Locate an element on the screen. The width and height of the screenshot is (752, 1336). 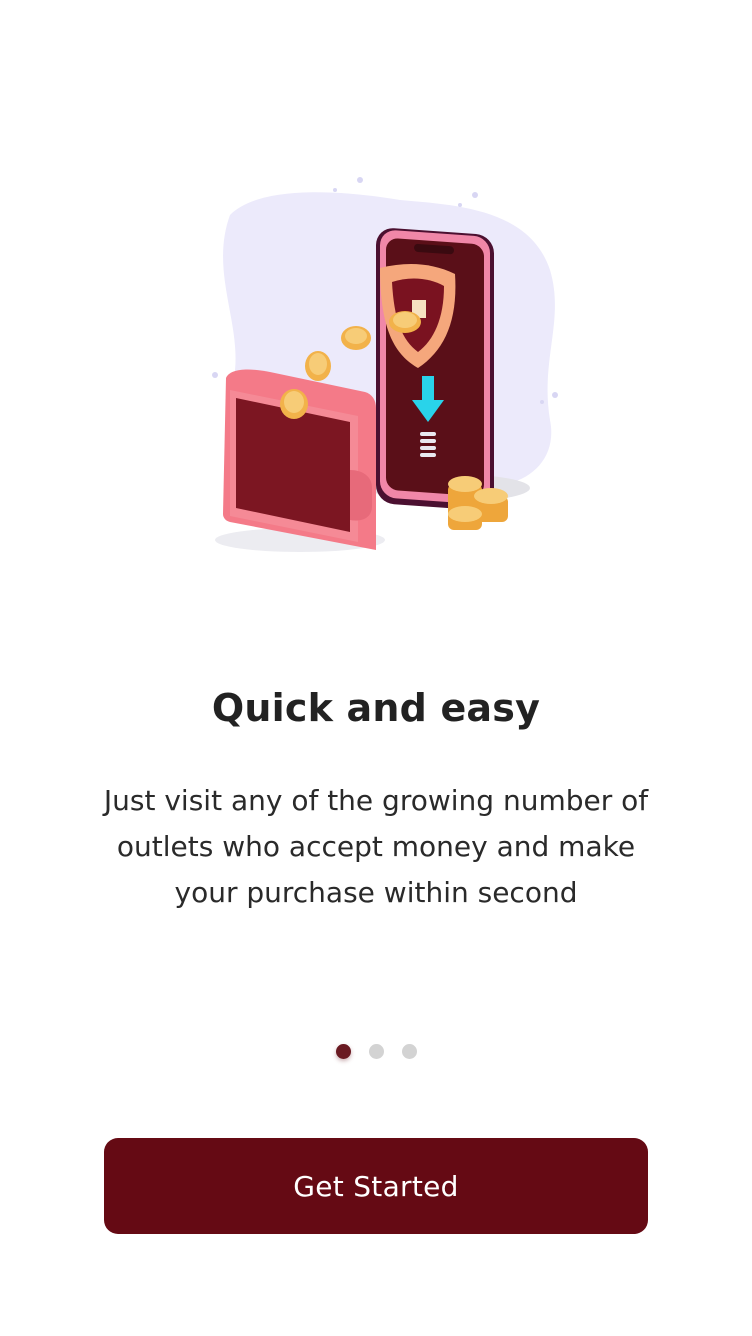
onboarding-illustration is located at coordinates (385, 364).